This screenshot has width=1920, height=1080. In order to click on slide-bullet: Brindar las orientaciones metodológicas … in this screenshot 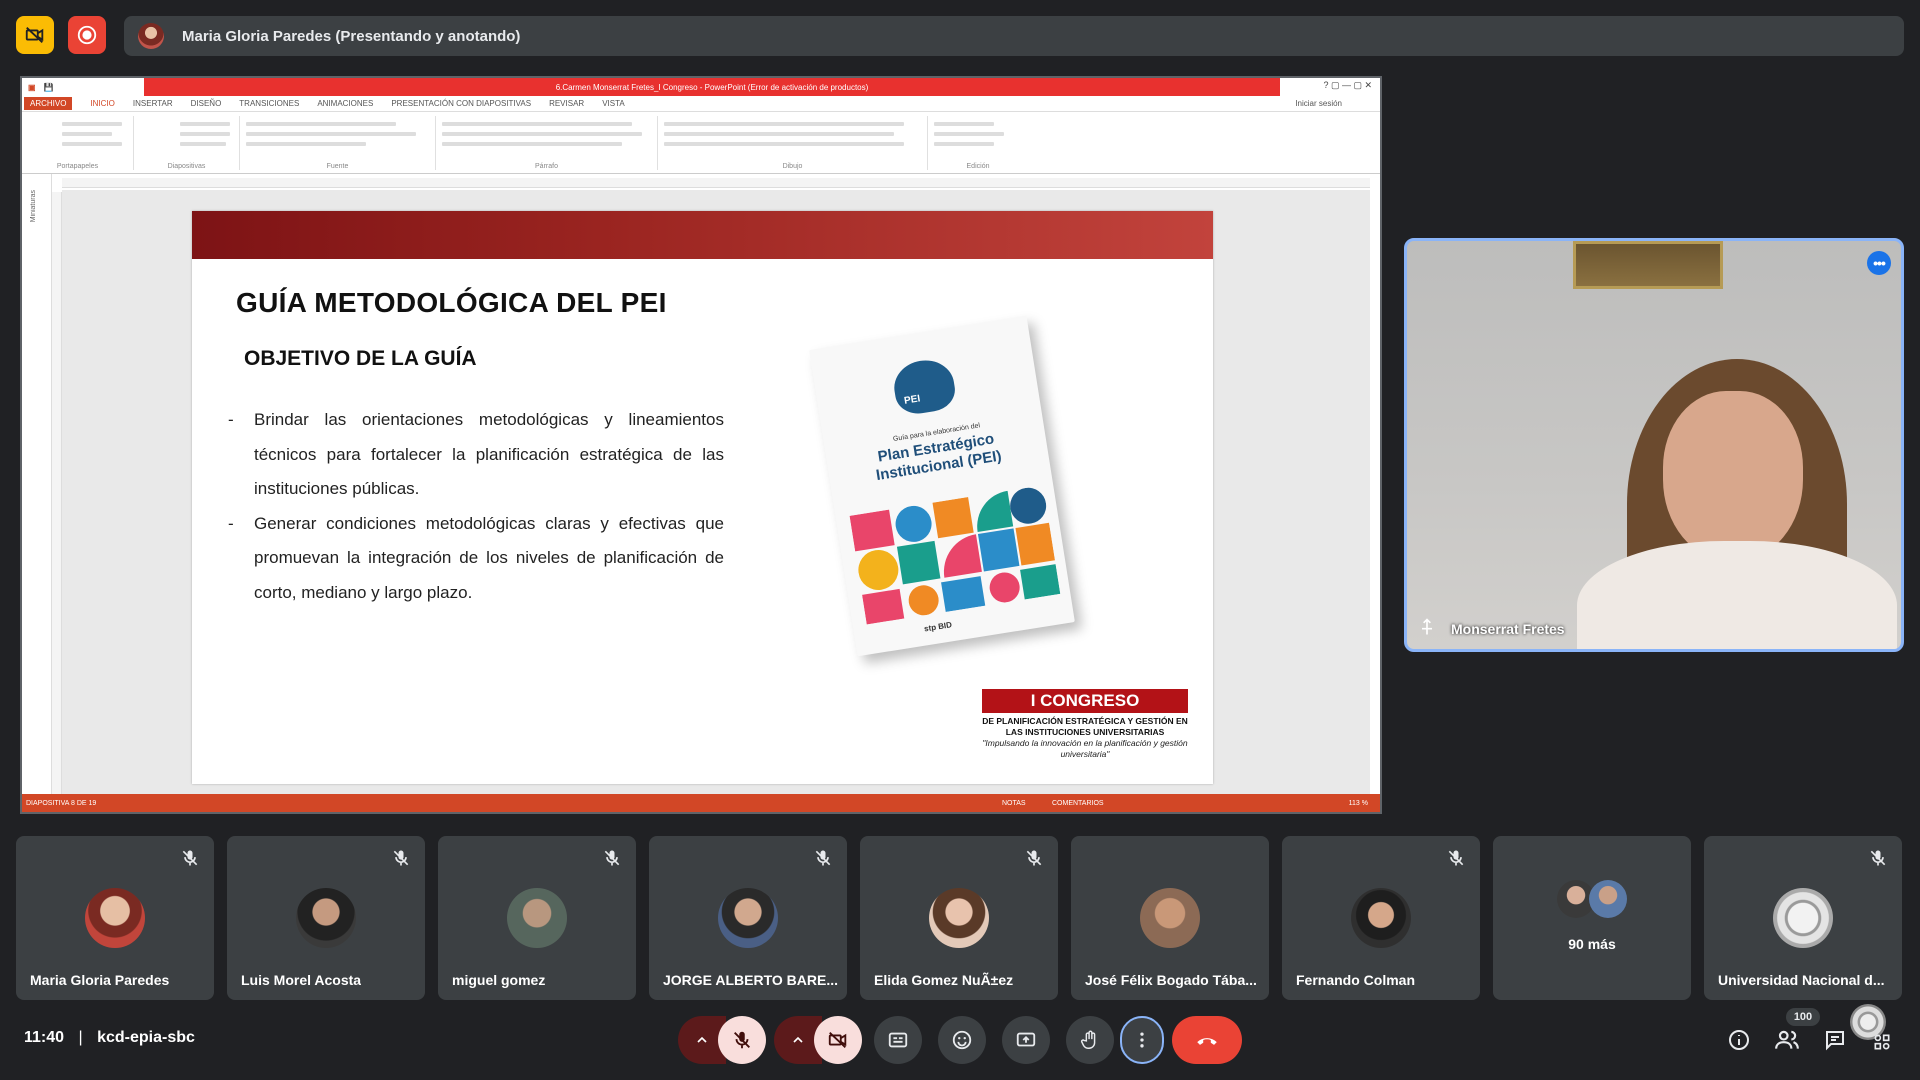, I will do `click(476, 455)`.